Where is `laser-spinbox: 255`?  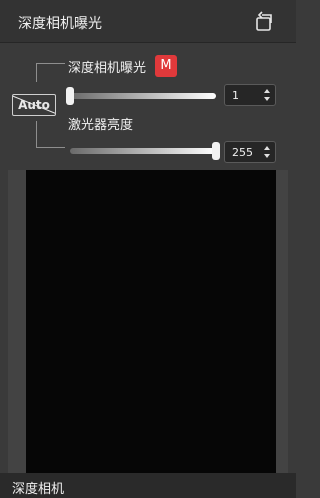 laser-spinbox: 255 is located at coordinates (250, 152).